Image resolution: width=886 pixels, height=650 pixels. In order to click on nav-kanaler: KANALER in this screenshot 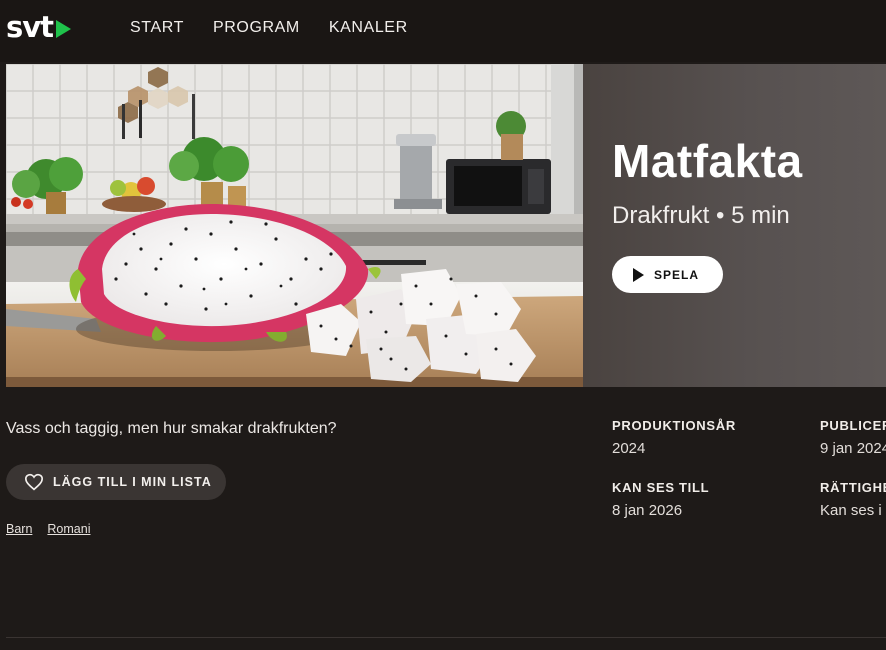, I will do `click(368, 28)`.